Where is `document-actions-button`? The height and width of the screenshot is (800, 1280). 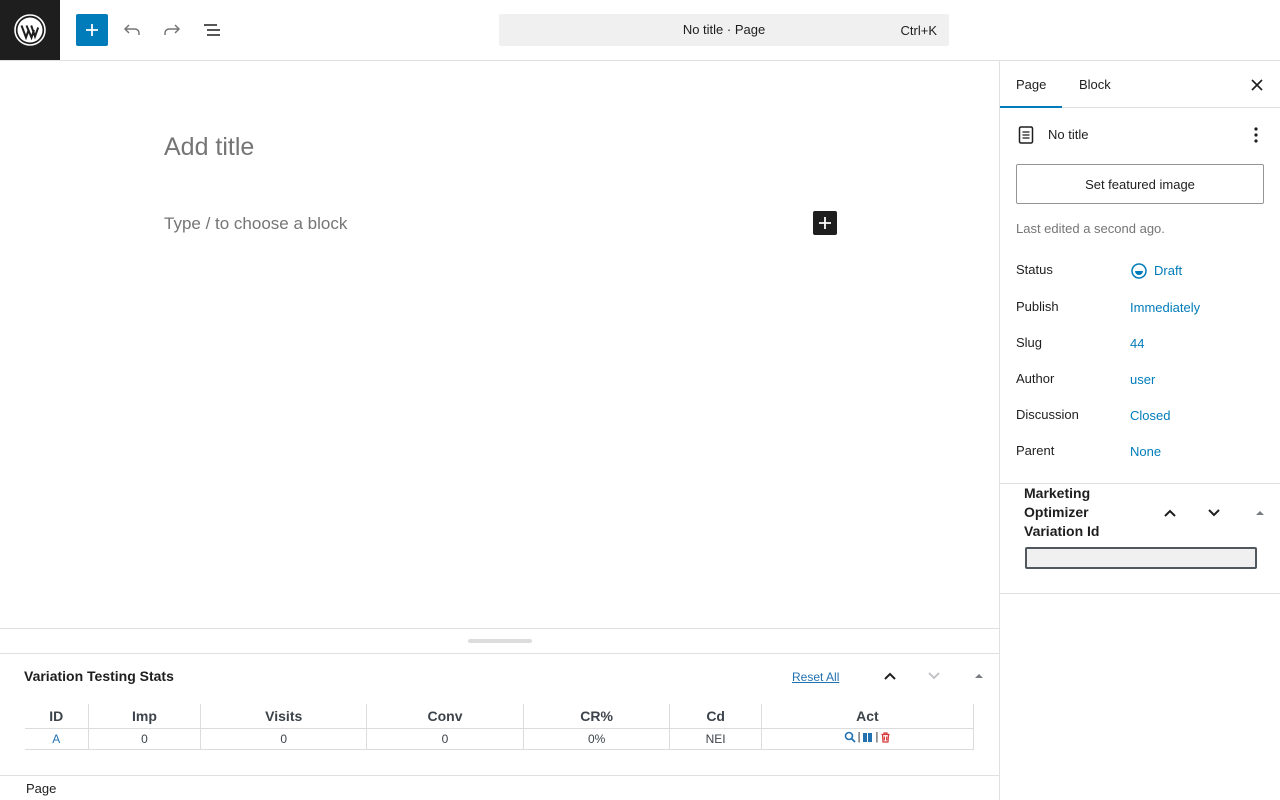 document-actions-button is located at coordinates (1256, 135).